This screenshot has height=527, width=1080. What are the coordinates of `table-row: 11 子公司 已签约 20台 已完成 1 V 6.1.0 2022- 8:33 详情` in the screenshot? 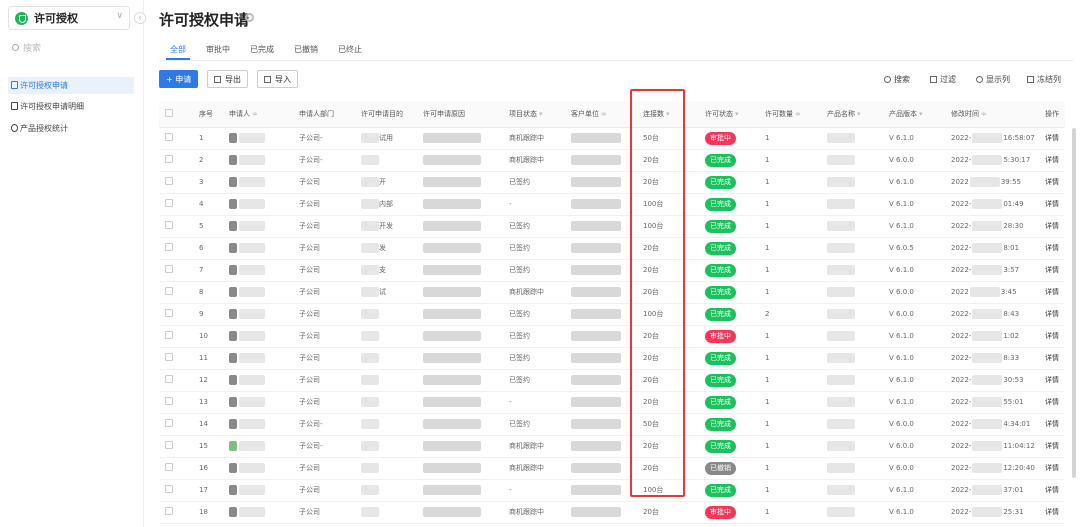 It's located at (612, 358).